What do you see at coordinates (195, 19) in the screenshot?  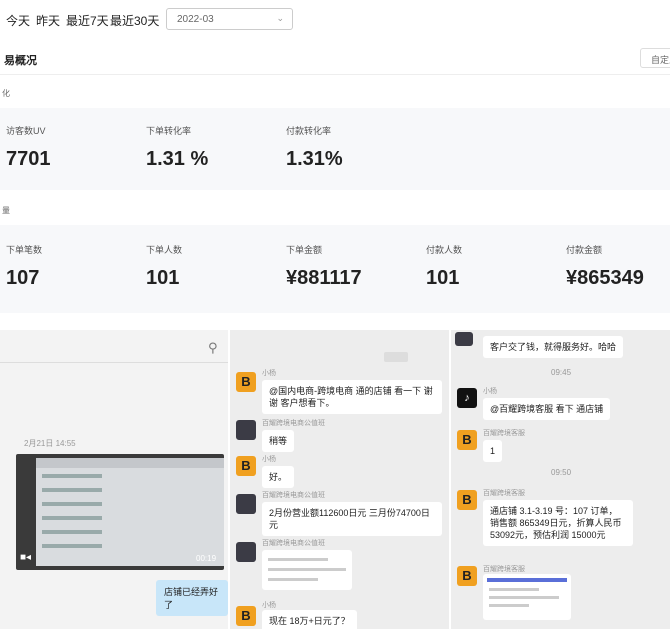 I see `date-value: 2022-03` at bounding box center [195, 19].